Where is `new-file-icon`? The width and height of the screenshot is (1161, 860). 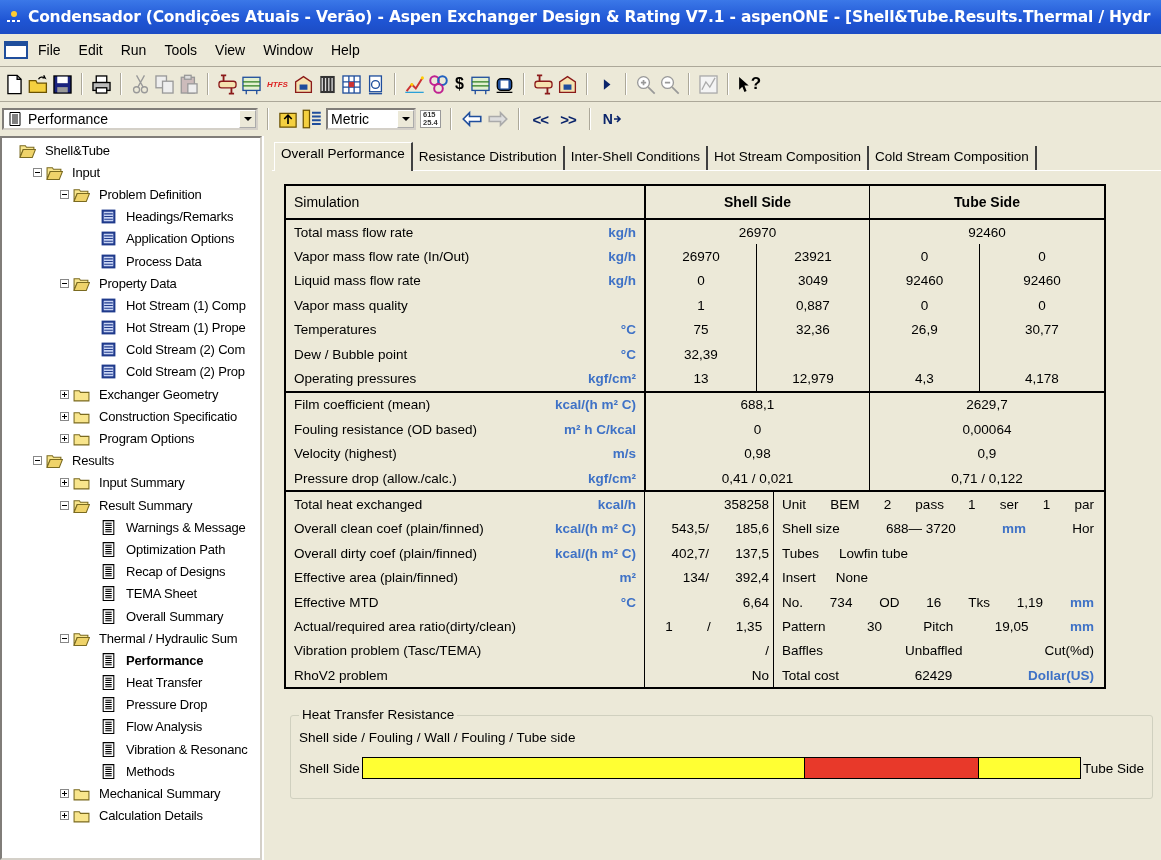 new-file-icon is located at coordinates (14, 84).